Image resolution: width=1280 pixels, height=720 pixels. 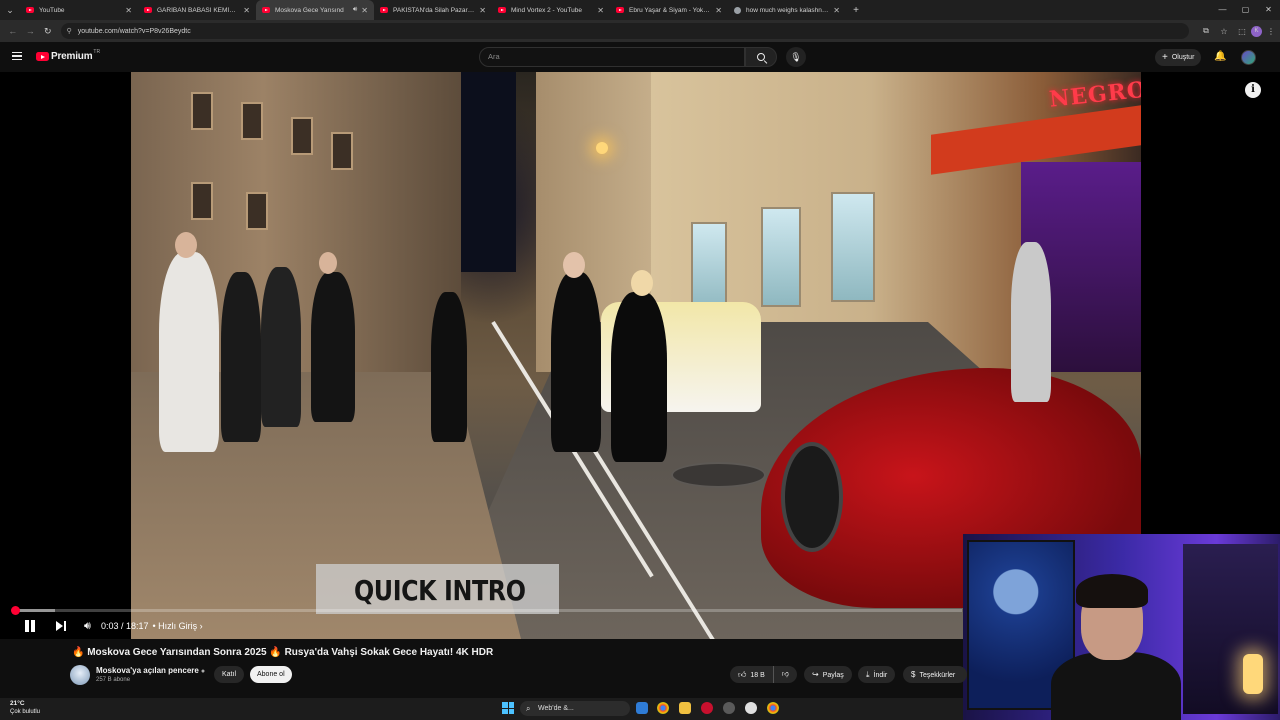 I want to click on tab-audio-icon: 🔊︎, so click(x=355, y=10).